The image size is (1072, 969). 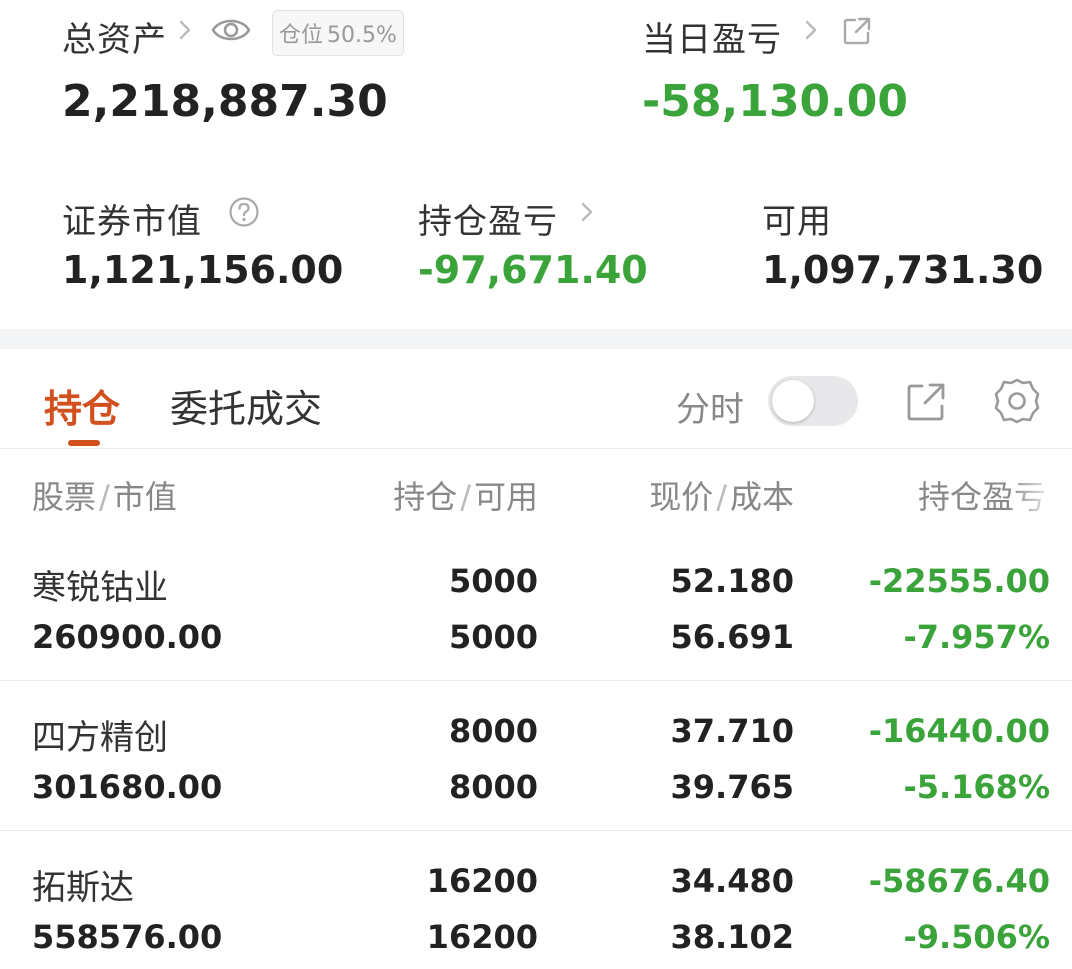 What do you see at coordinates (710, 410) in the screenshot?
I see `intraday-label: 分时` at bounding box center [710, 410].